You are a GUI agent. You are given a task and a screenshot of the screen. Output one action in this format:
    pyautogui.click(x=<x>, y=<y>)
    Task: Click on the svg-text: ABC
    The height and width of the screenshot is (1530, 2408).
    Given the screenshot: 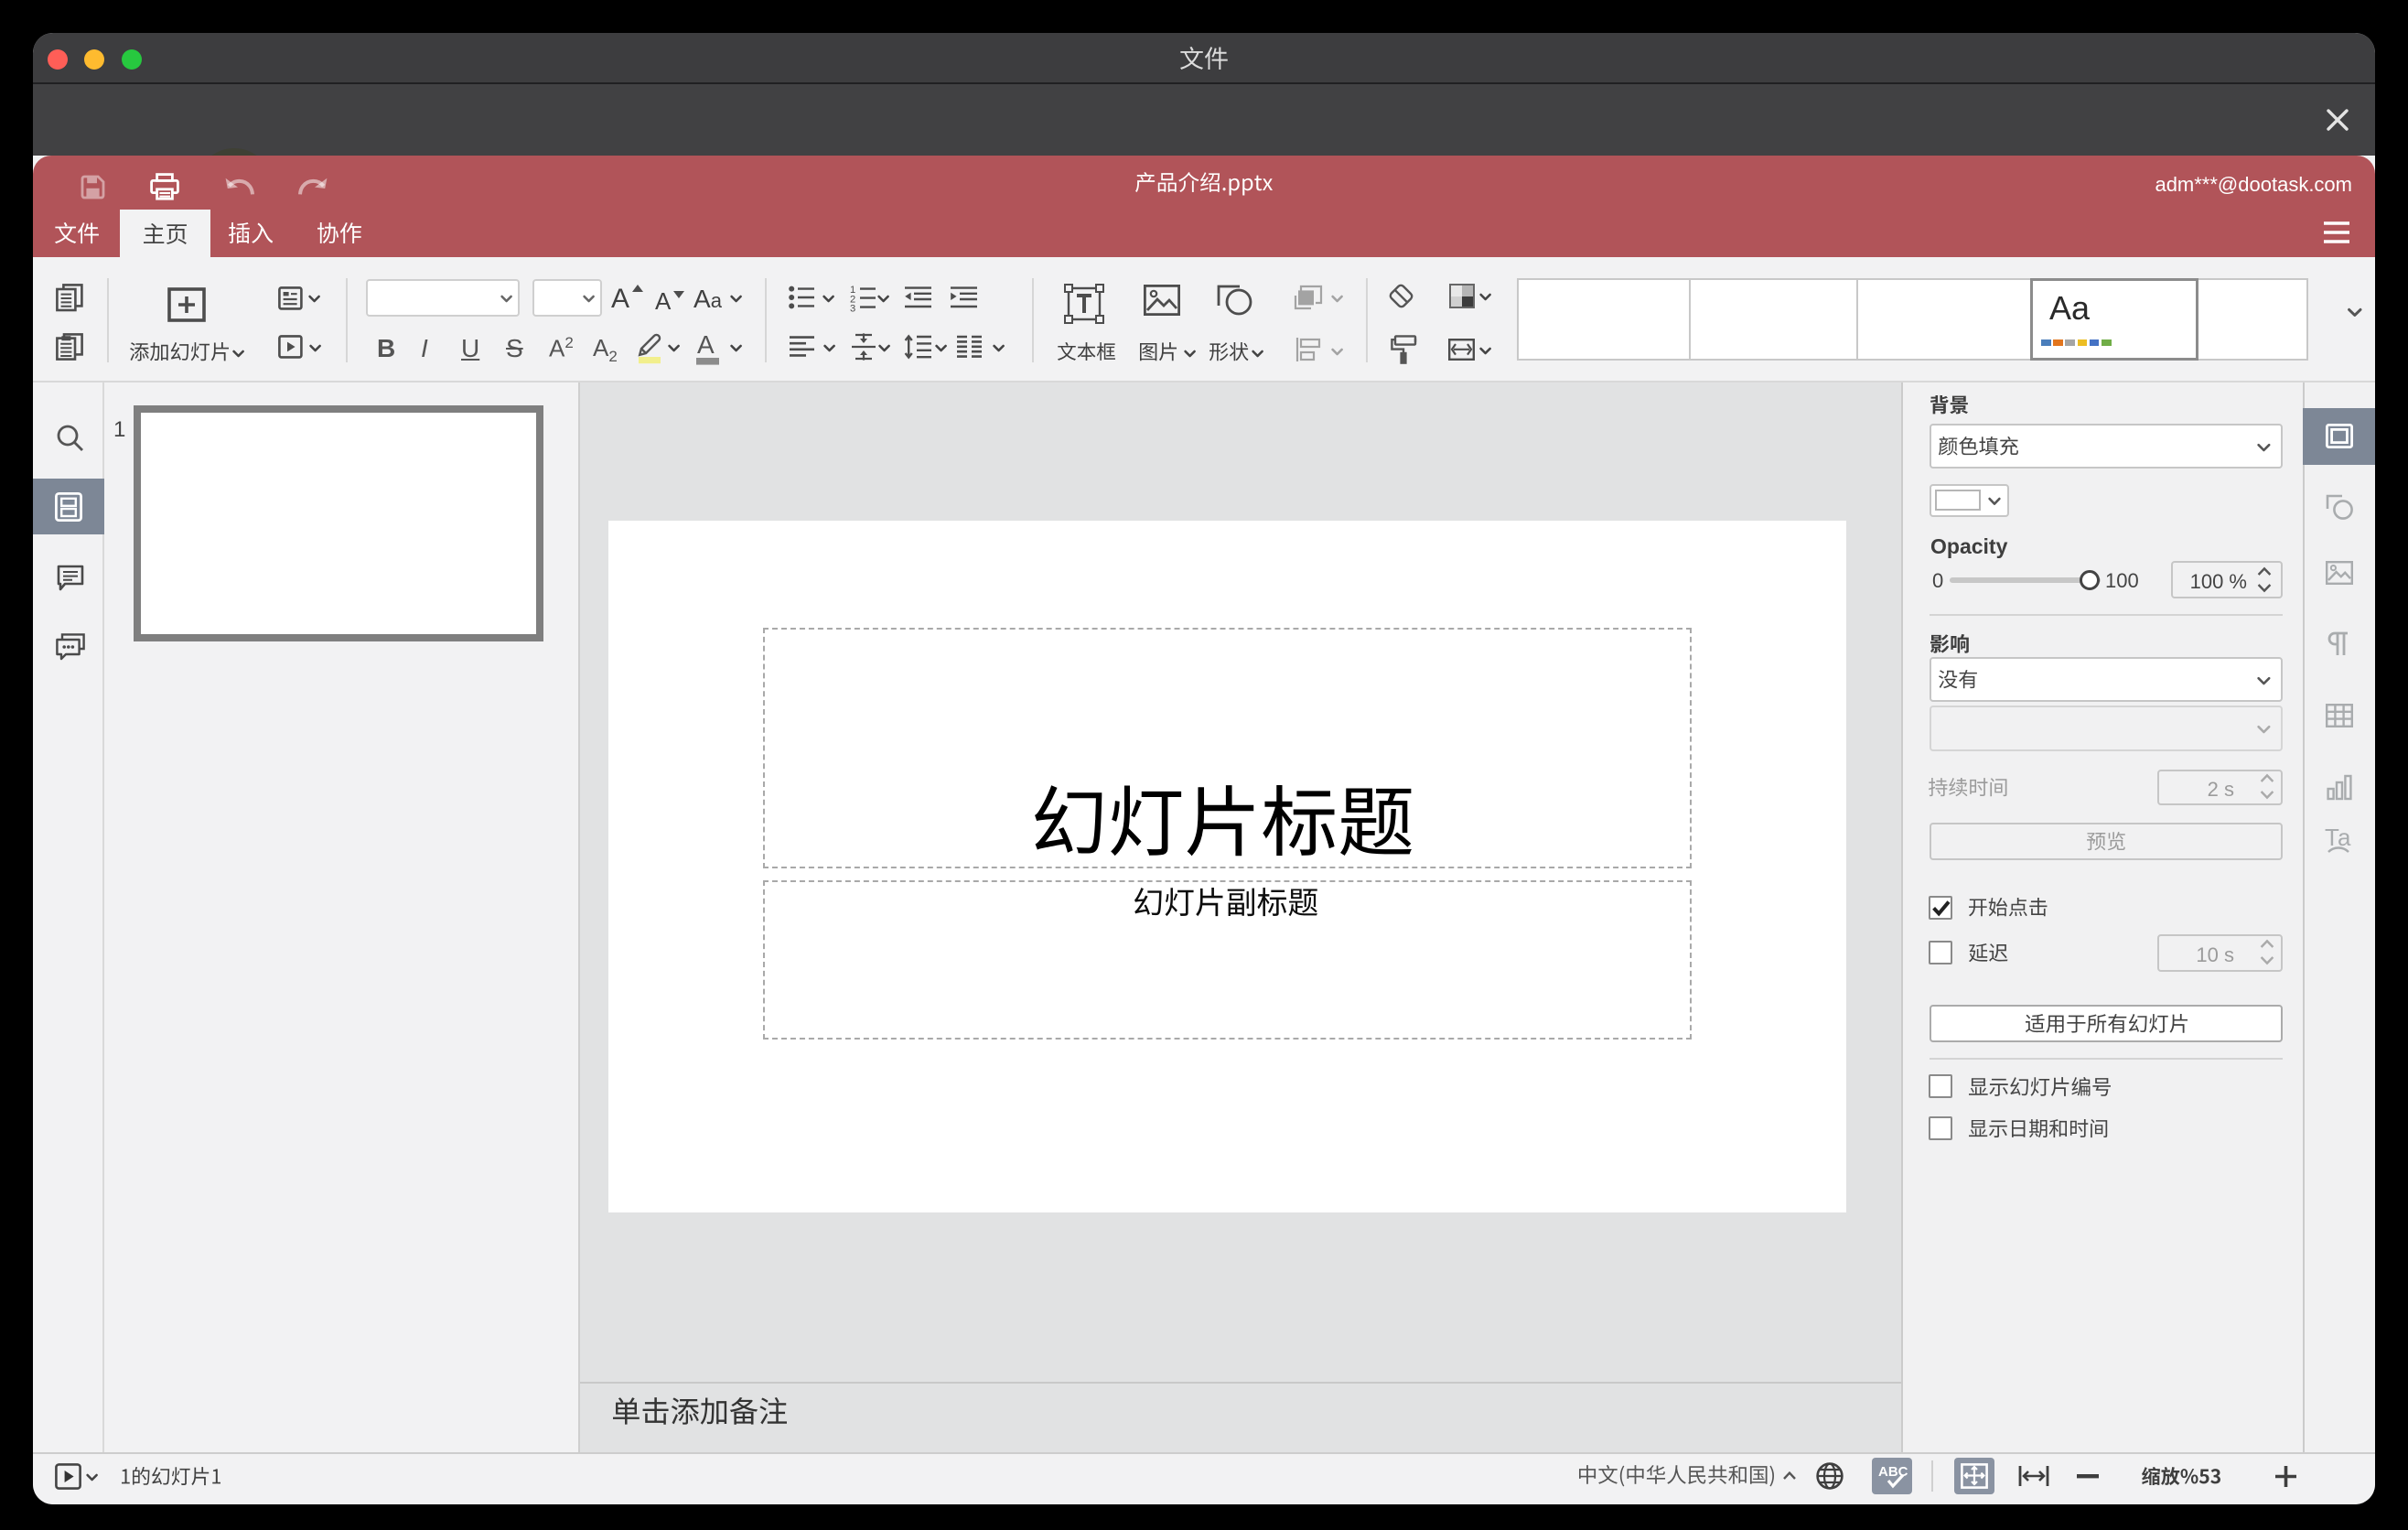 What is the action you would take?
    pyautogui.click(x=1893, y=1472)
    